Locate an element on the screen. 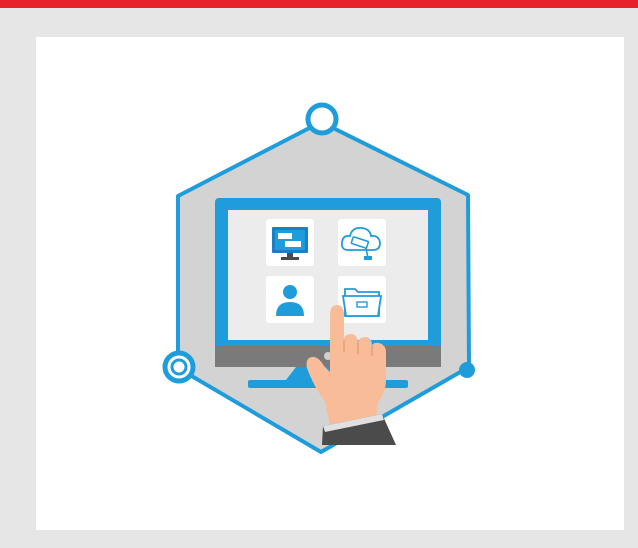 This screenshot has width=638, height=548. node-dot-icon is located at coordinates (467, 370).